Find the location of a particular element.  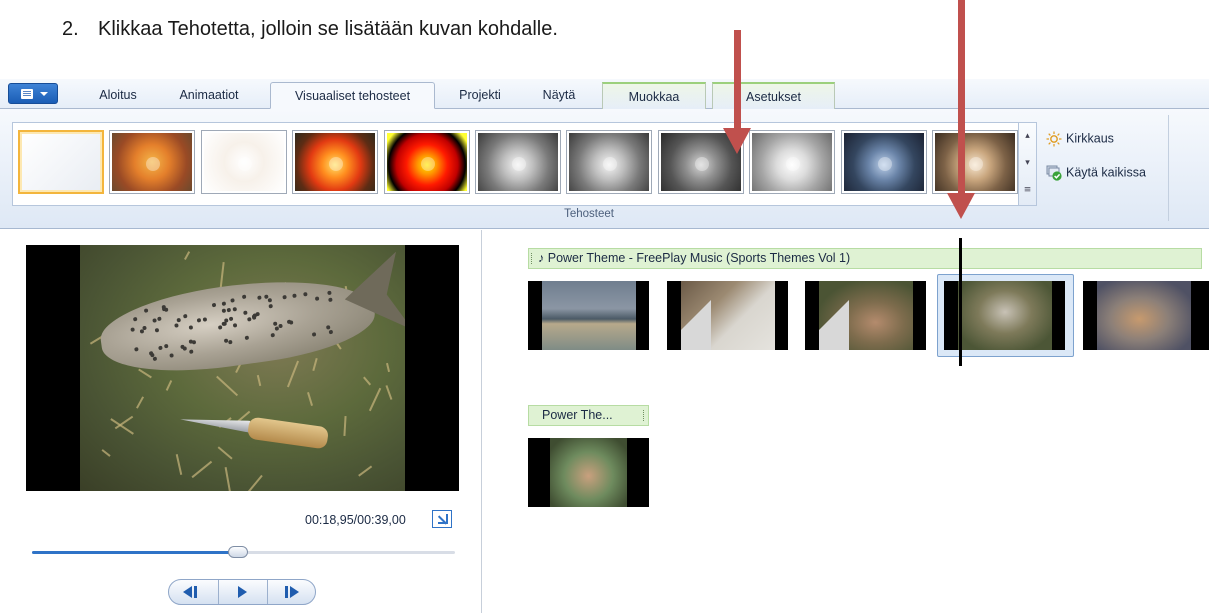

gallery-down-icon: ▾ is located at coordinates (1027, 163).